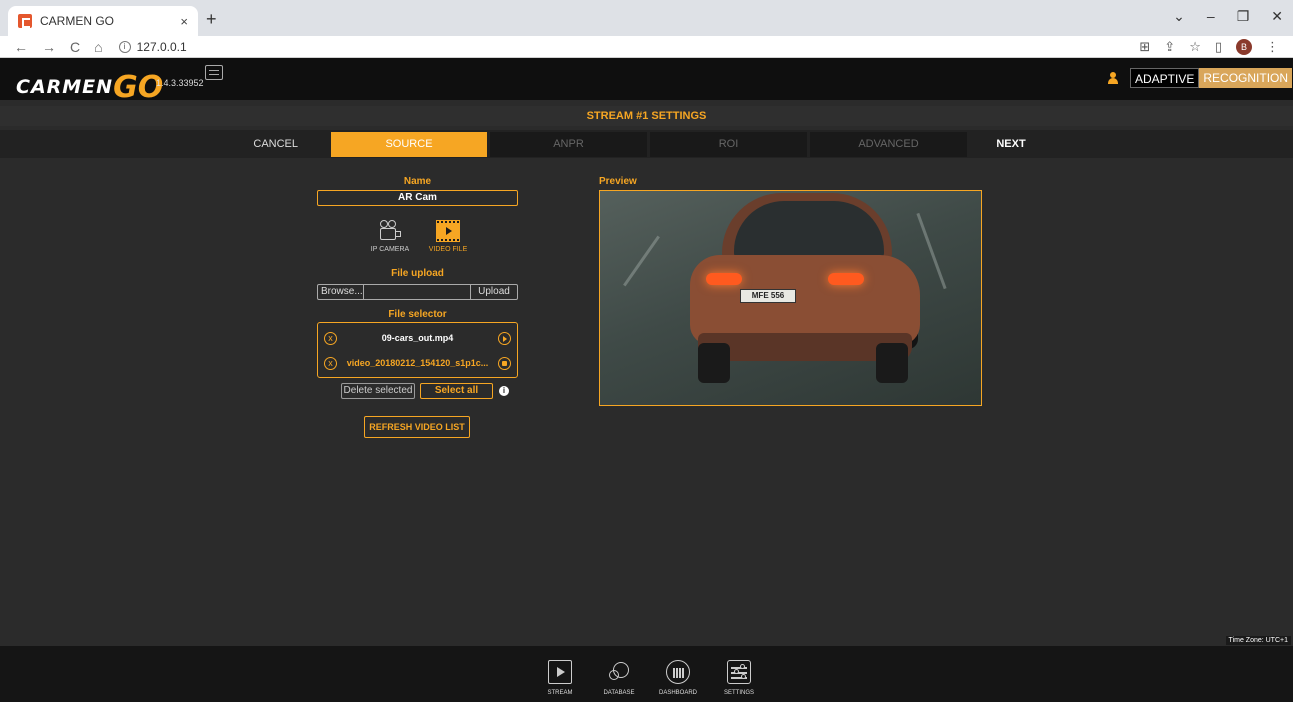  I want to click on restore-icon: ❐, so click(1243, 16).